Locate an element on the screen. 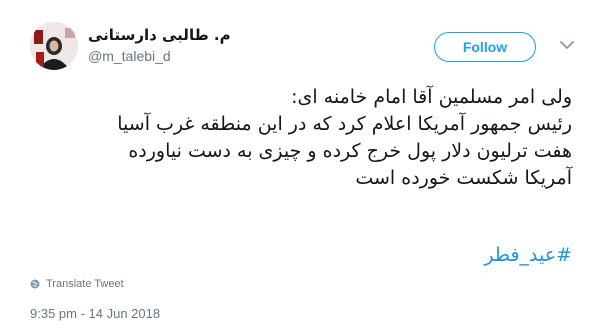 The height and width of the screenshot is (333, 600). translate-tweet-link: Translate Tweet is located at coordinates (77, 284).